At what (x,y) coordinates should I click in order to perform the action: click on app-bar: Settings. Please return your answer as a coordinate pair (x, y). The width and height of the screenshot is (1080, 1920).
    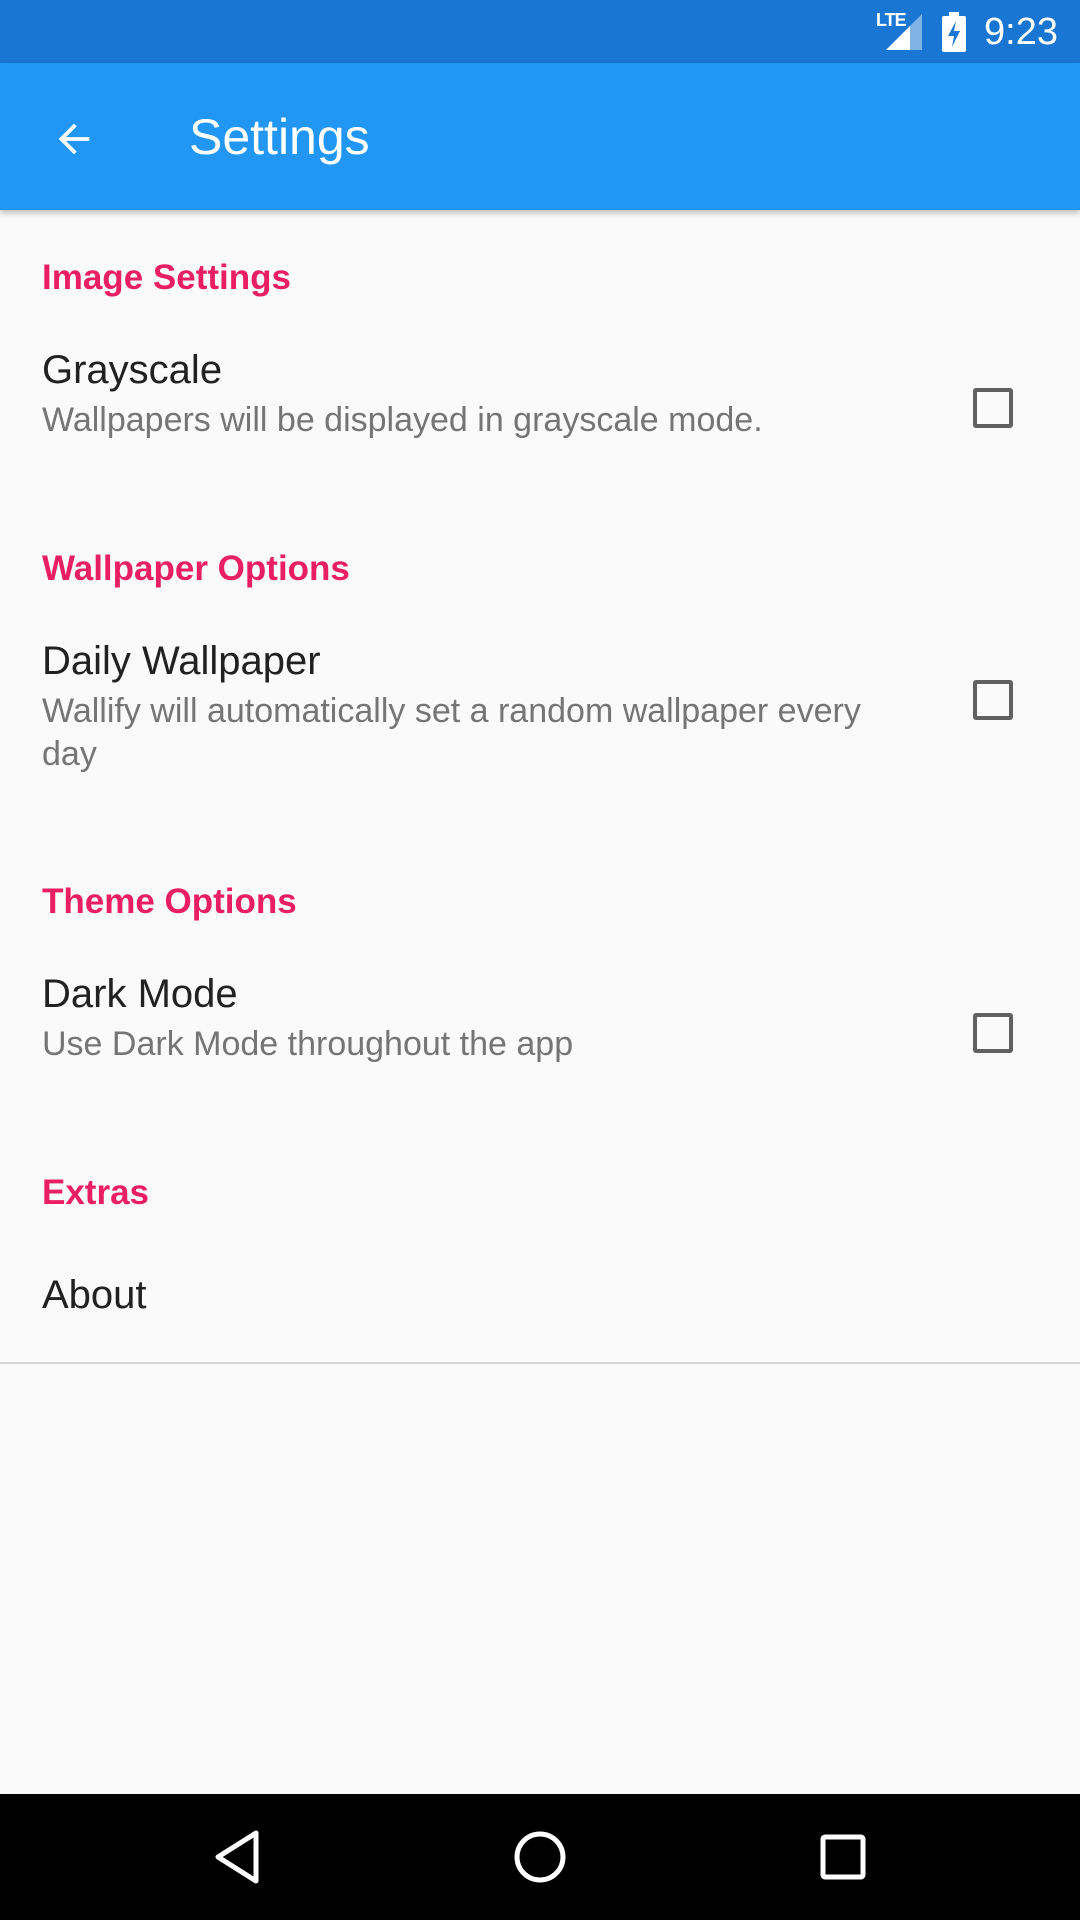
    Looking at the image, I should click on (540, 136).